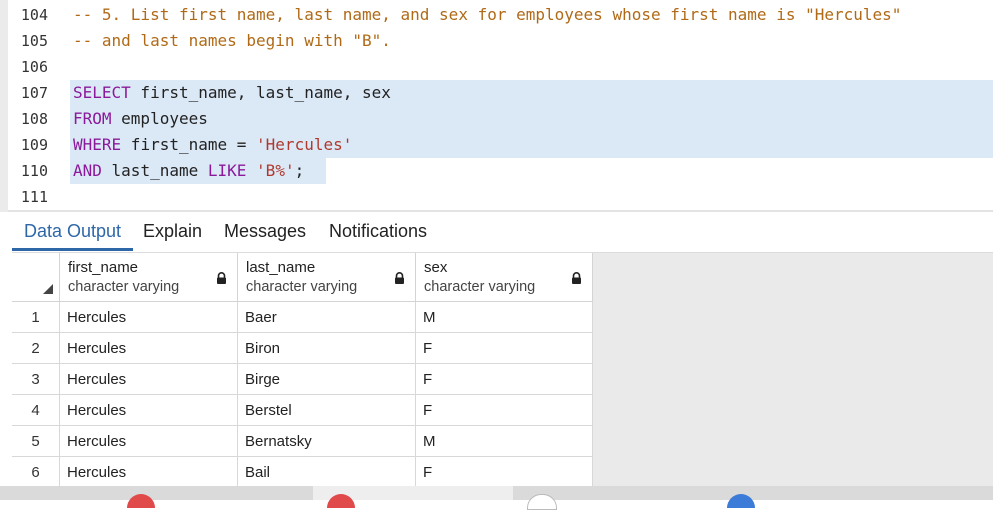 The image size is (993, 510). I want to click on code-text: FROM employees, so click(140, 119).